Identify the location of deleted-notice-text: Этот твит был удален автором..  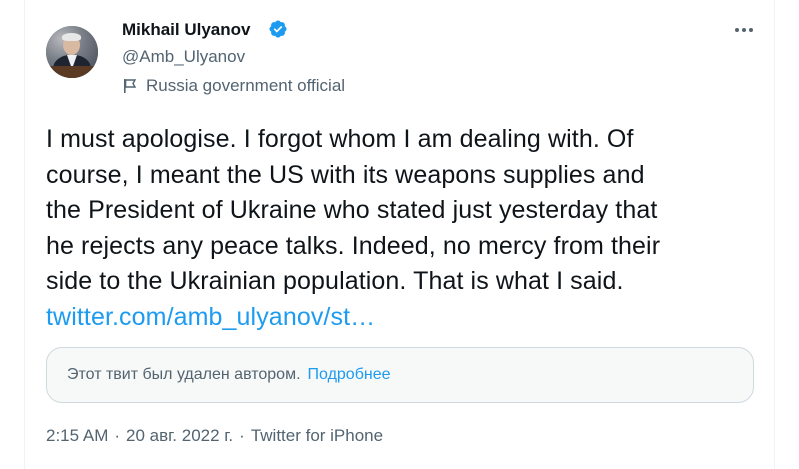
(184, 374).